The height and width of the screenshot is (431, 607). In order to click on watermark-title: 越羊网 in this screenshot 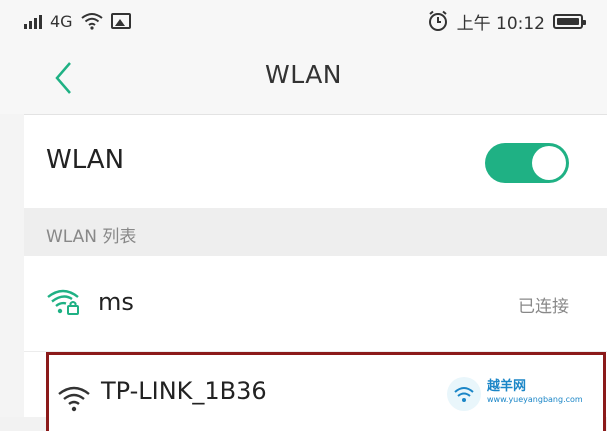, I will do `click(507, 386)`.